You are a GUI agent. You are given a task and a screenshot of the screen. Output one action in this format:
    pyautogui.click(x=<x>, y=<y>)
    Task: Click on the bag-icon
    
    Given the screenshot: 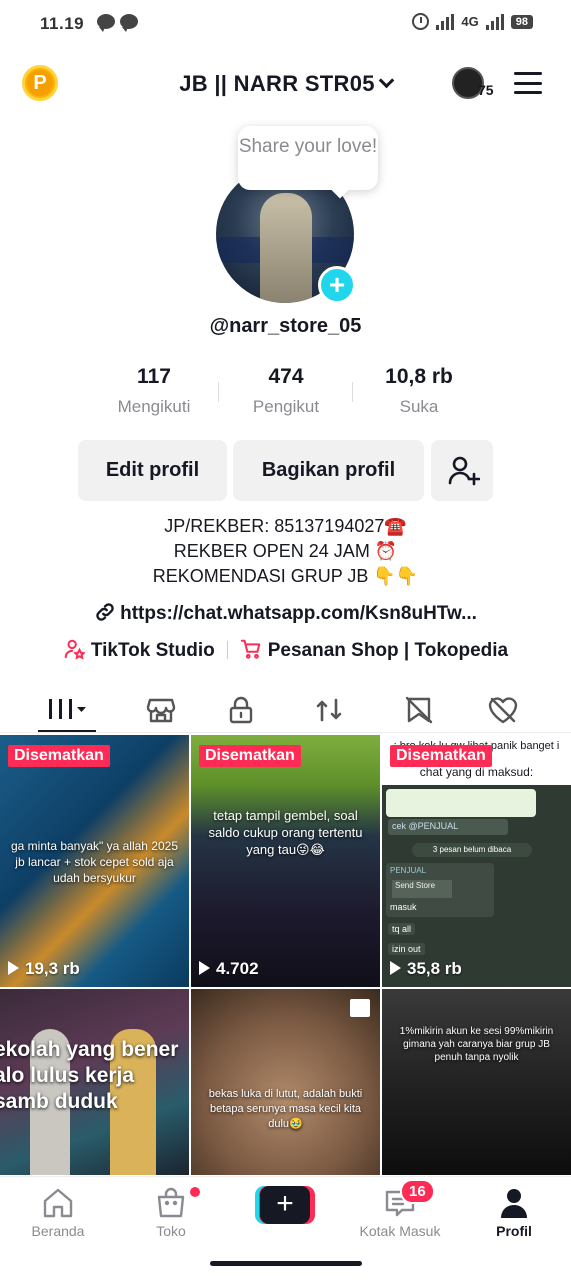 What is the action you would take?
    pyautogui.click(x=171, y=1202)
    